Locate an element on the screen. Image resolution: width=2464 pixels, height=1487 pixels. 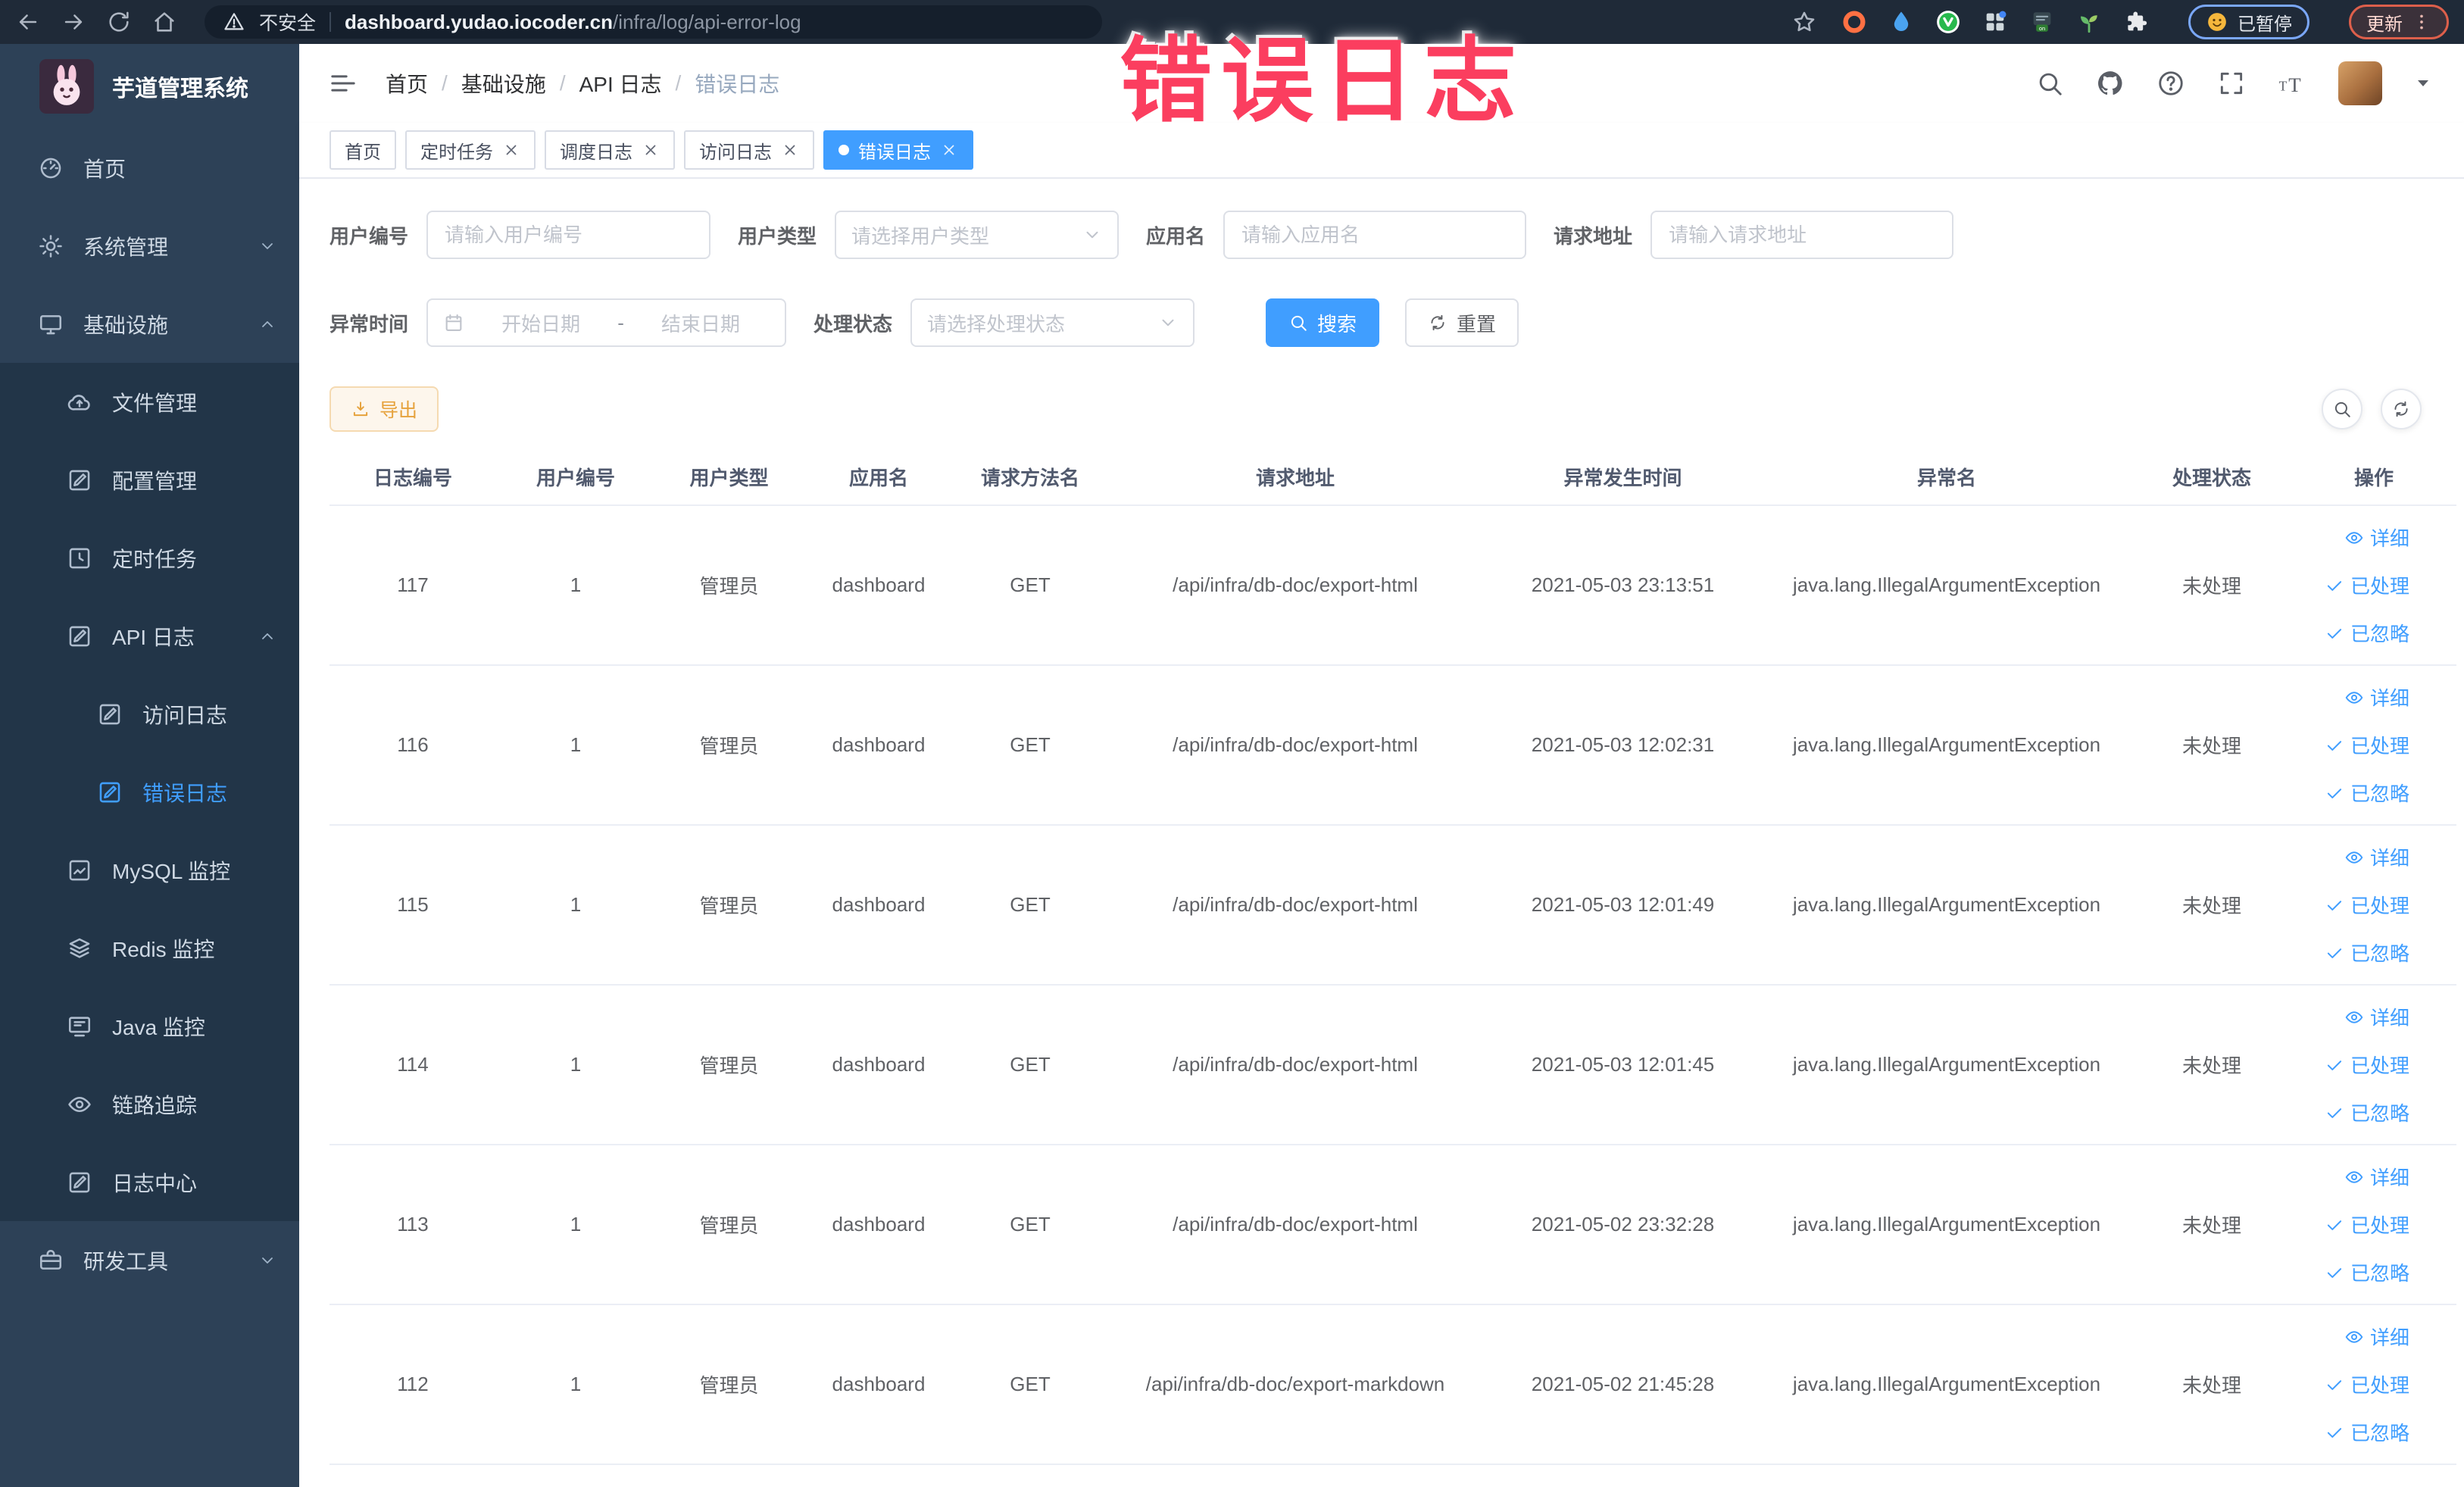
cell-user-type: 管理员 is located at coordinates (729, 746).